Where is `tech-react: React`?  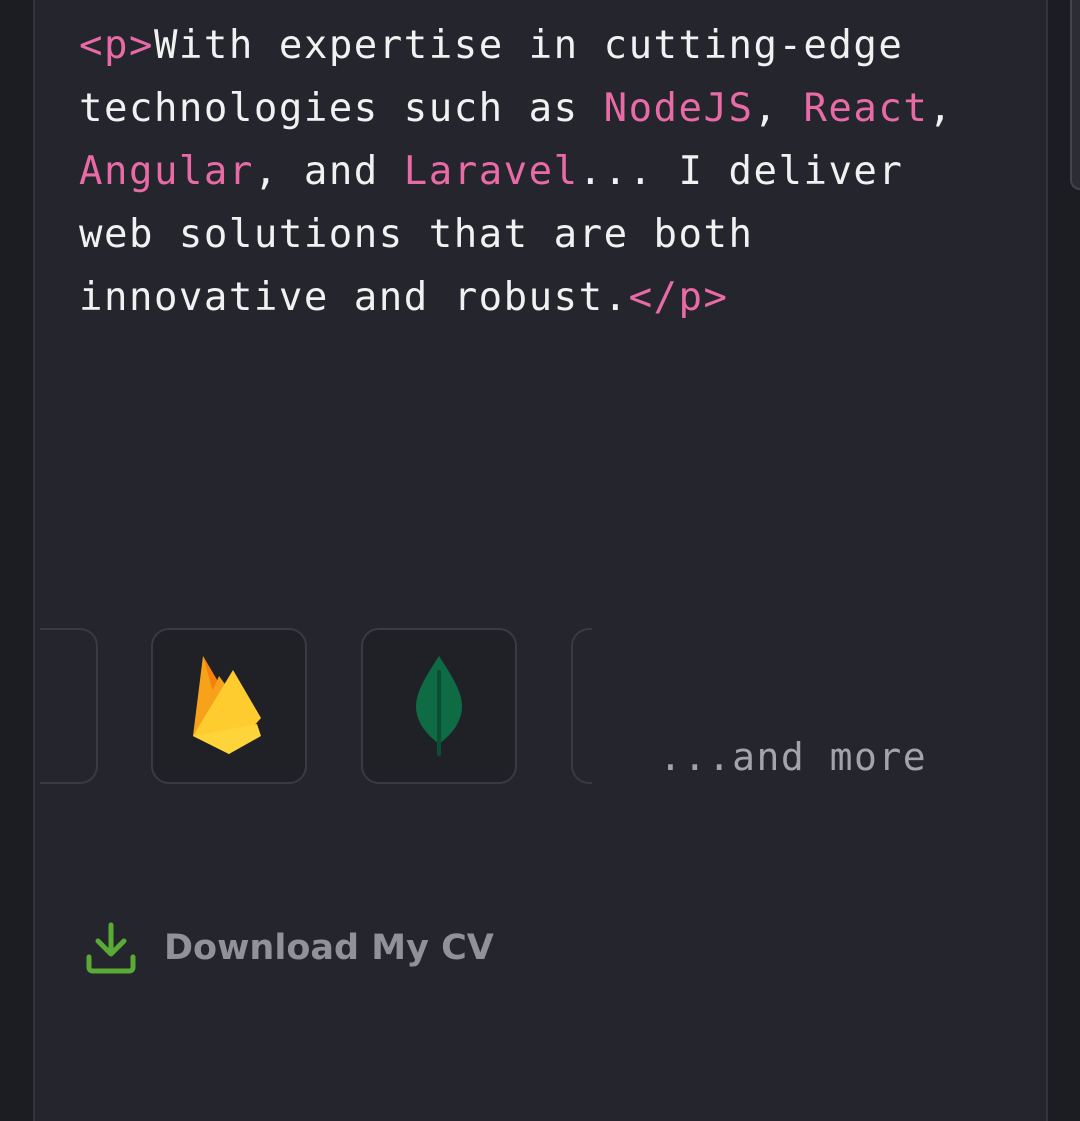 tech-react: React is located at coordinates (866, 108).